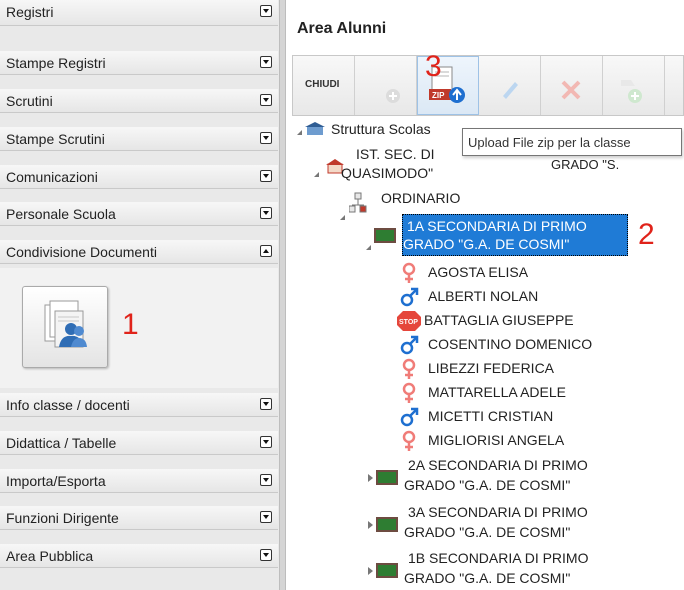 Image resolution: width=684 pixels, height=590 pixels. I want to click on add-item-icon, so click(631, 91).